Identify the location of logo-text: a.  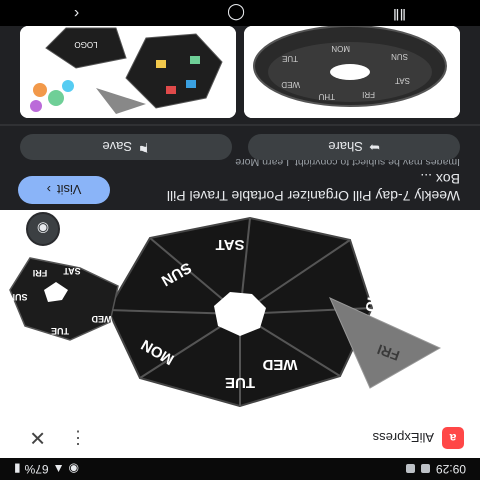
(453, 438).